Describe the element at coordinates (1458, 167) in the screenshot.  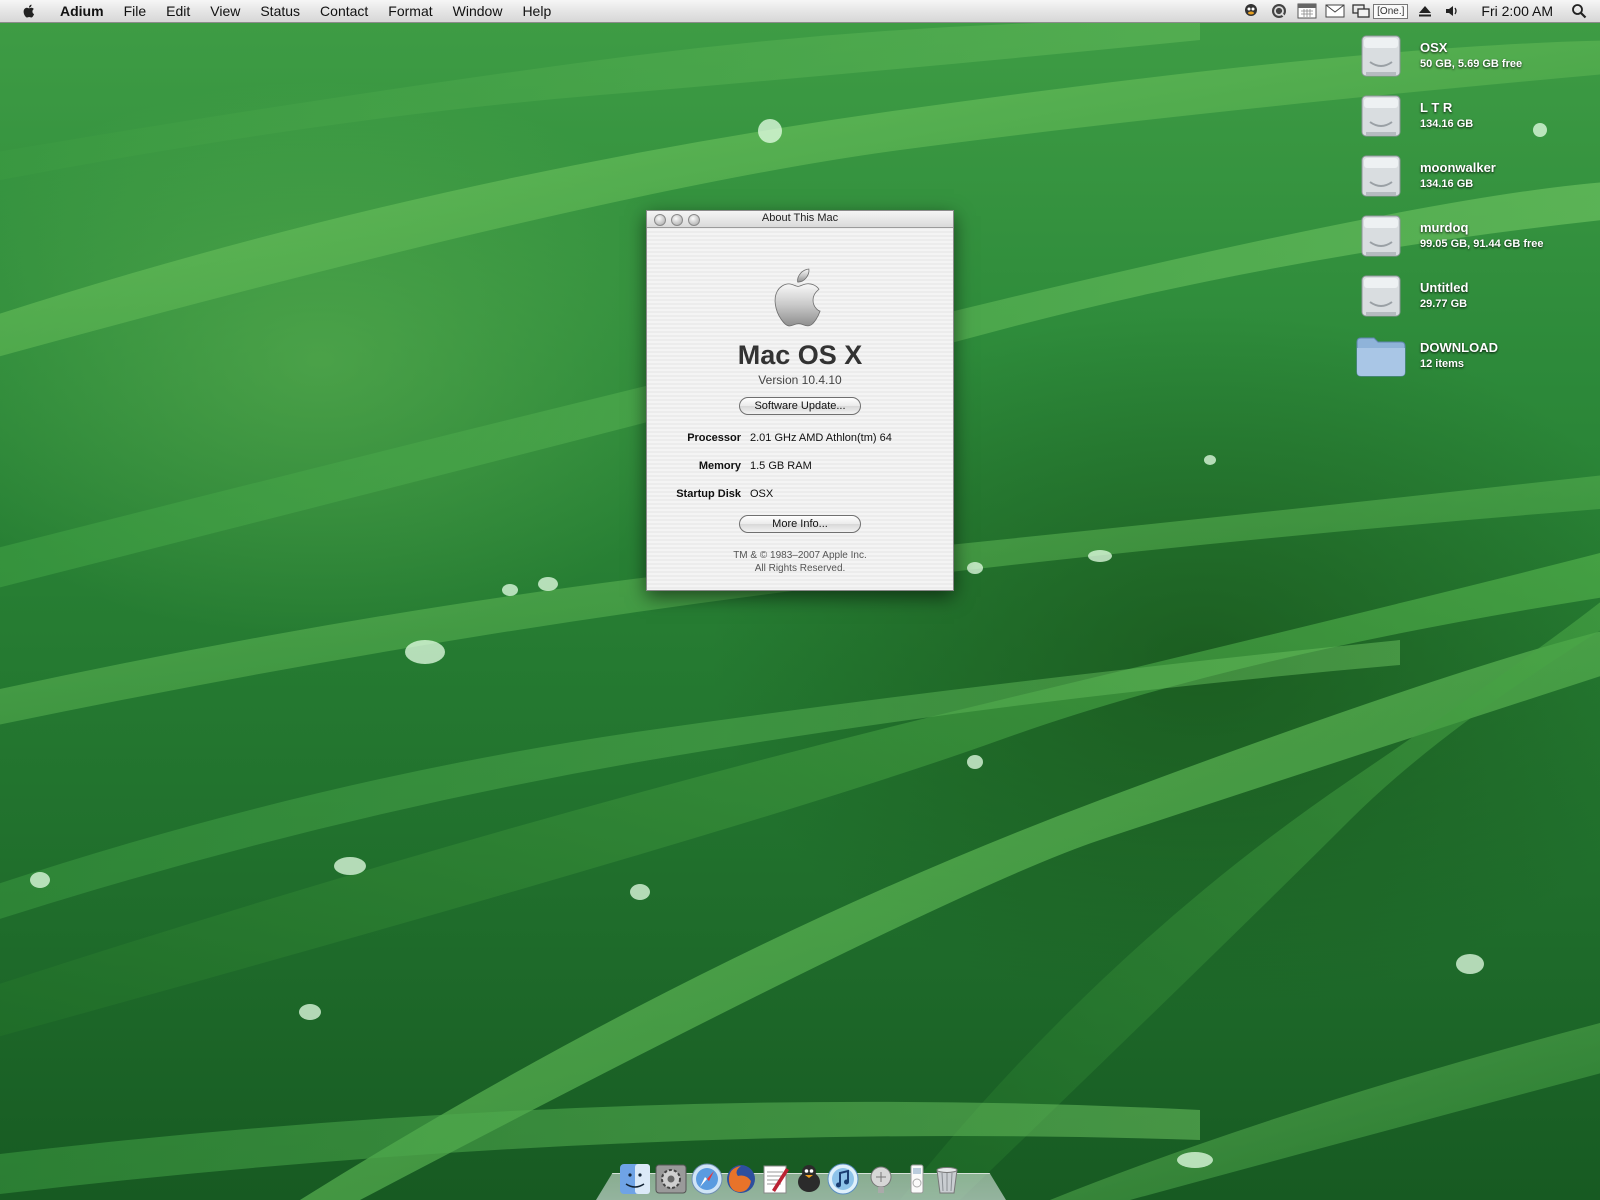
I see `volume-name: moonwalker` at that location.